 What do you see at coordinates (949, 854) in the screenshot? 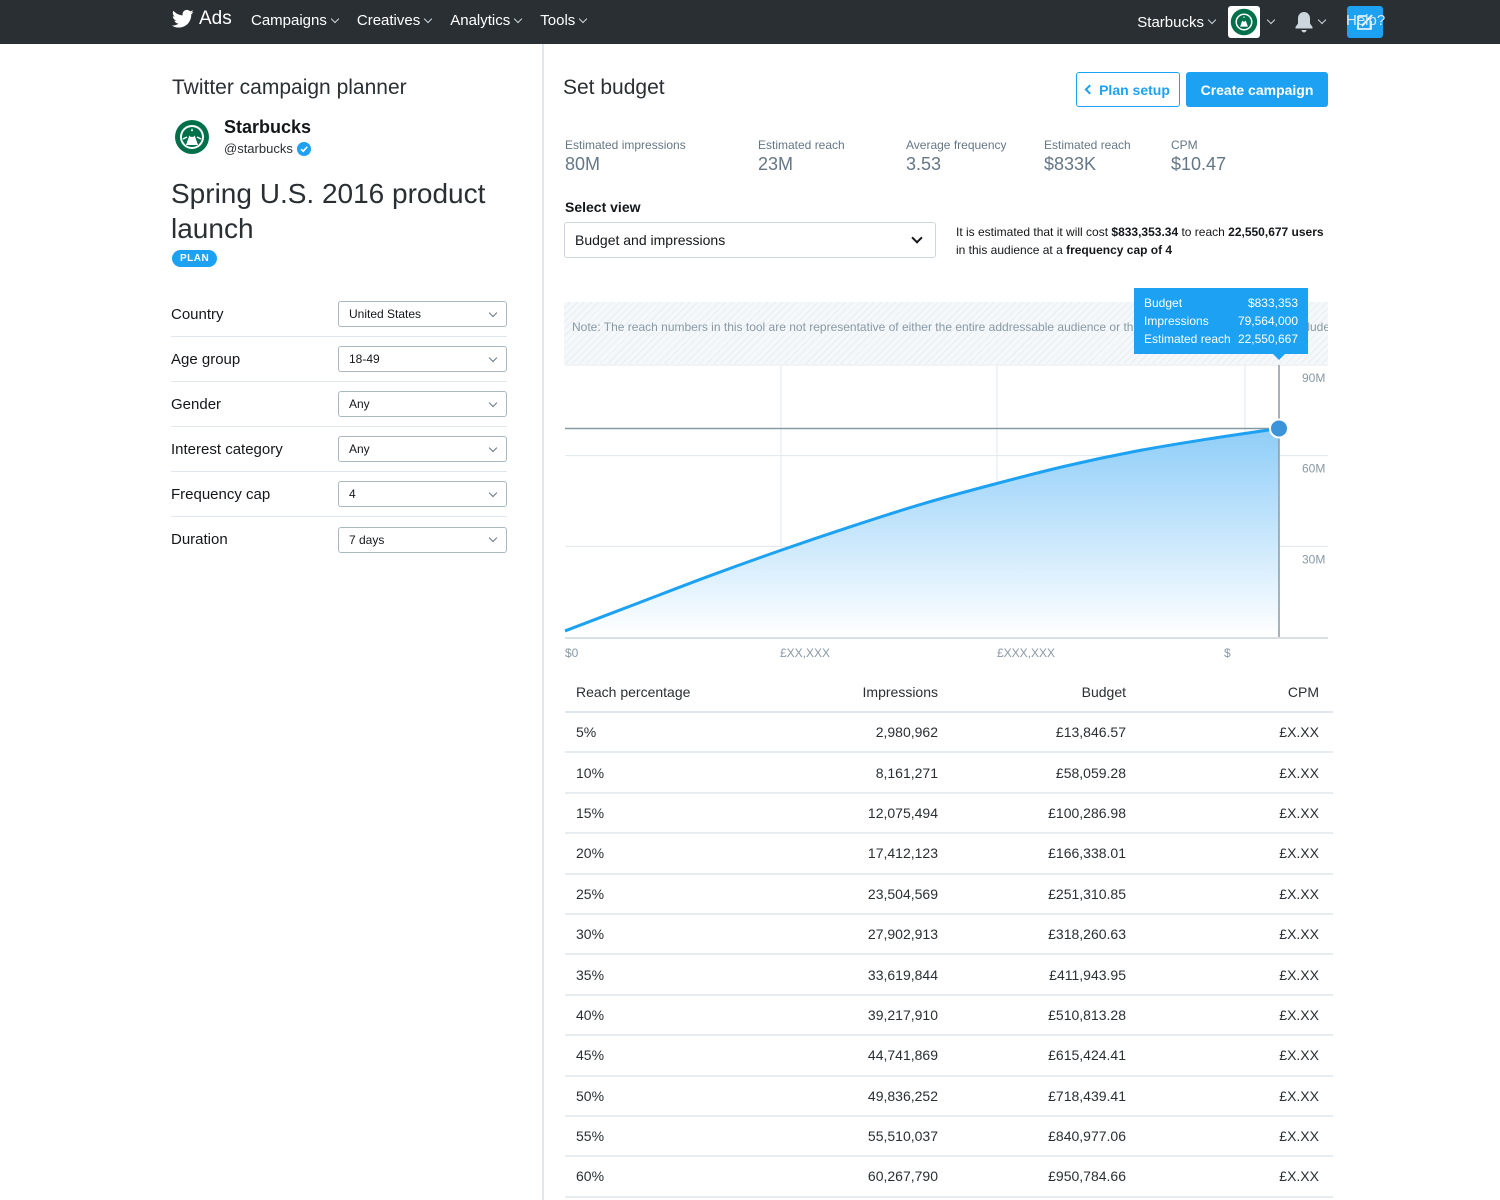
I see `table-row: 20% 17,412,123 £166,338.01 £X.XX` at bounding box center [949, 854].